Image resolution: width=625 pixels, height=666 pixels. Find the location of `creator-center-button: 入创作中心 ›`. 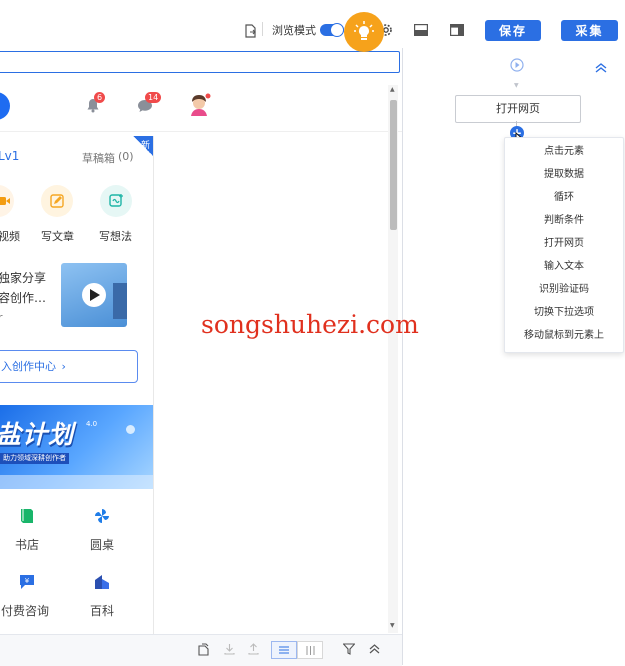

creator-center-button: 入创作中心 › is located at coordinates (69, 366).